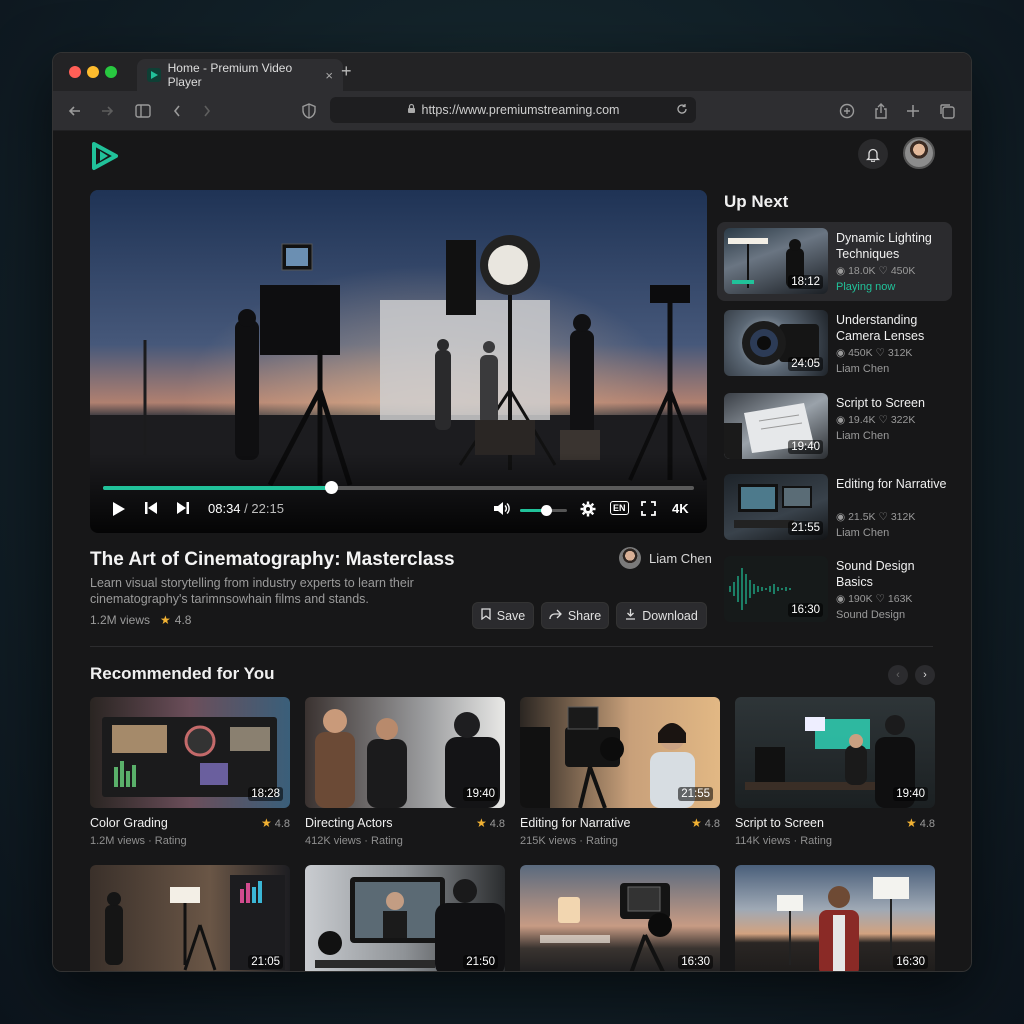  Describe the element at coordinates (575, 615) in the screenshot. I see `share-button: Share` at that location.